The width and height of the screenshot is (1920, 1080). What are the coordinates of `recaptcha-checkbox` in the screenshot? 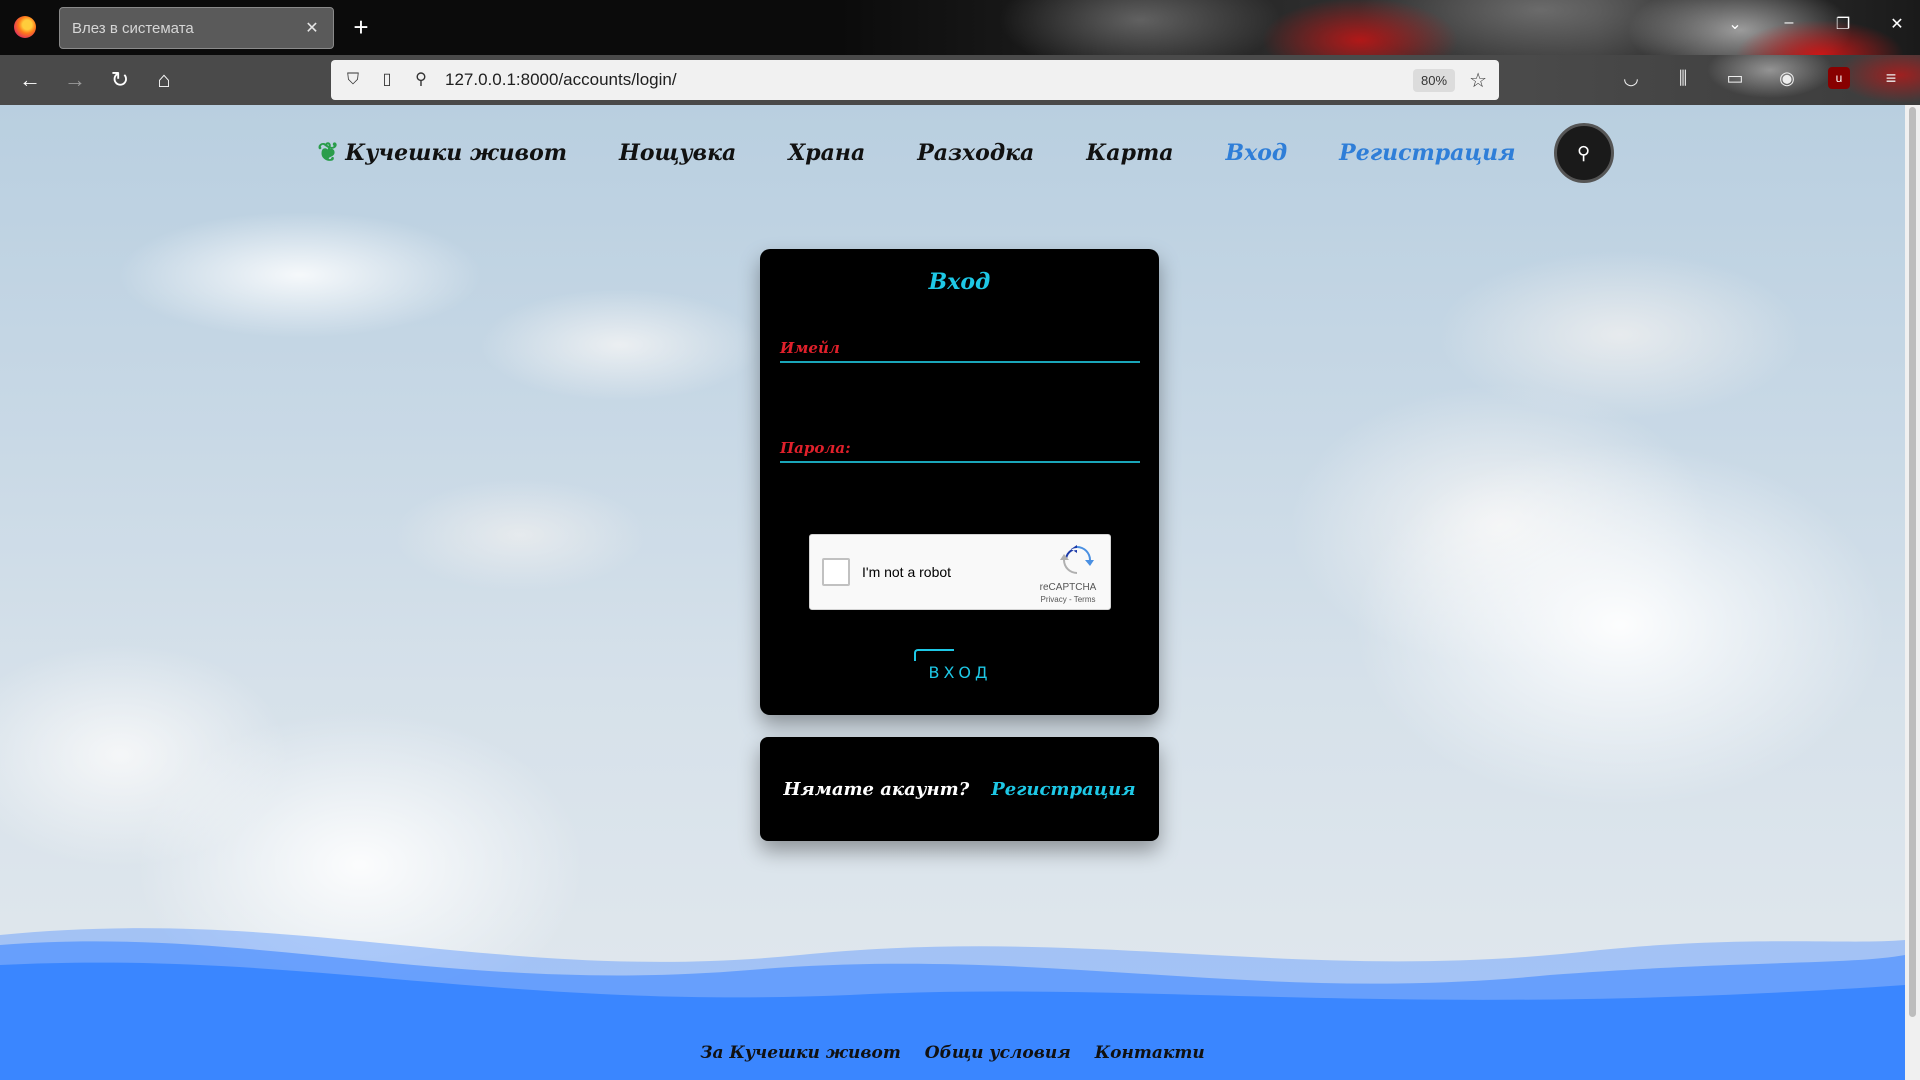 It's located at (836, 572).